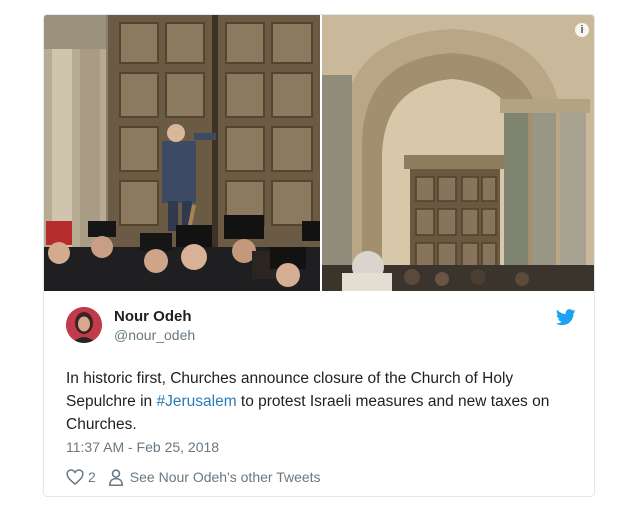 The width and height of the screenshot is (640, 518). What do you see at coordinates (196, 401) in the screenshot?
I see `hashtag-link: #Jerusalem` at bounding box center [196, 401].